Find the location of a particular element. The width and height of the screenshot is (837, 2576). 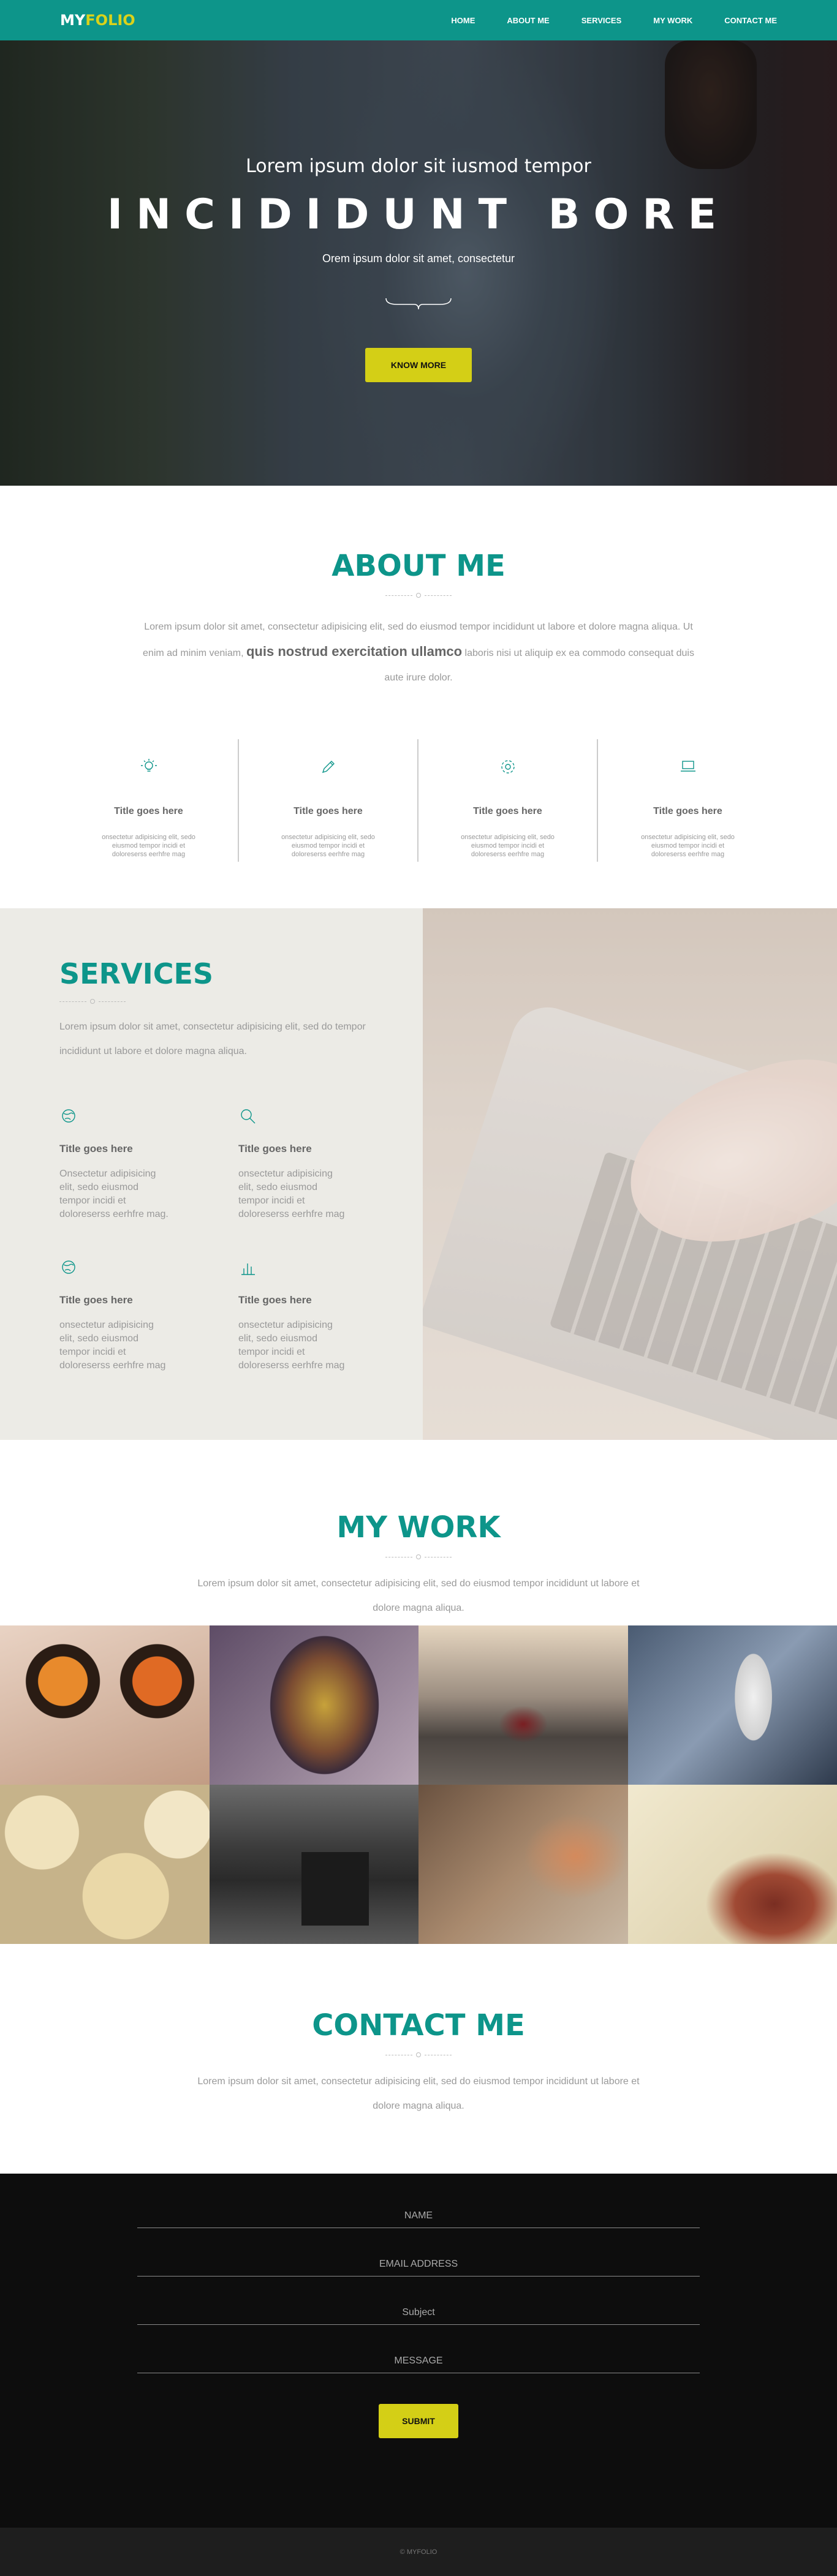

logo-main: MY is located at coordinates (72, 20).